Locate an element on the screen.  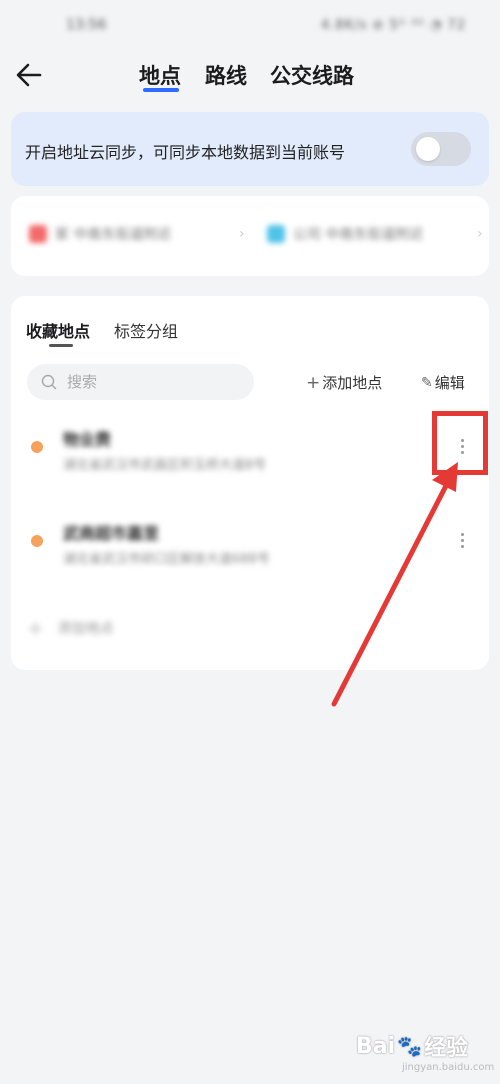
briefcase-icon is located at coordinates (276, 234).